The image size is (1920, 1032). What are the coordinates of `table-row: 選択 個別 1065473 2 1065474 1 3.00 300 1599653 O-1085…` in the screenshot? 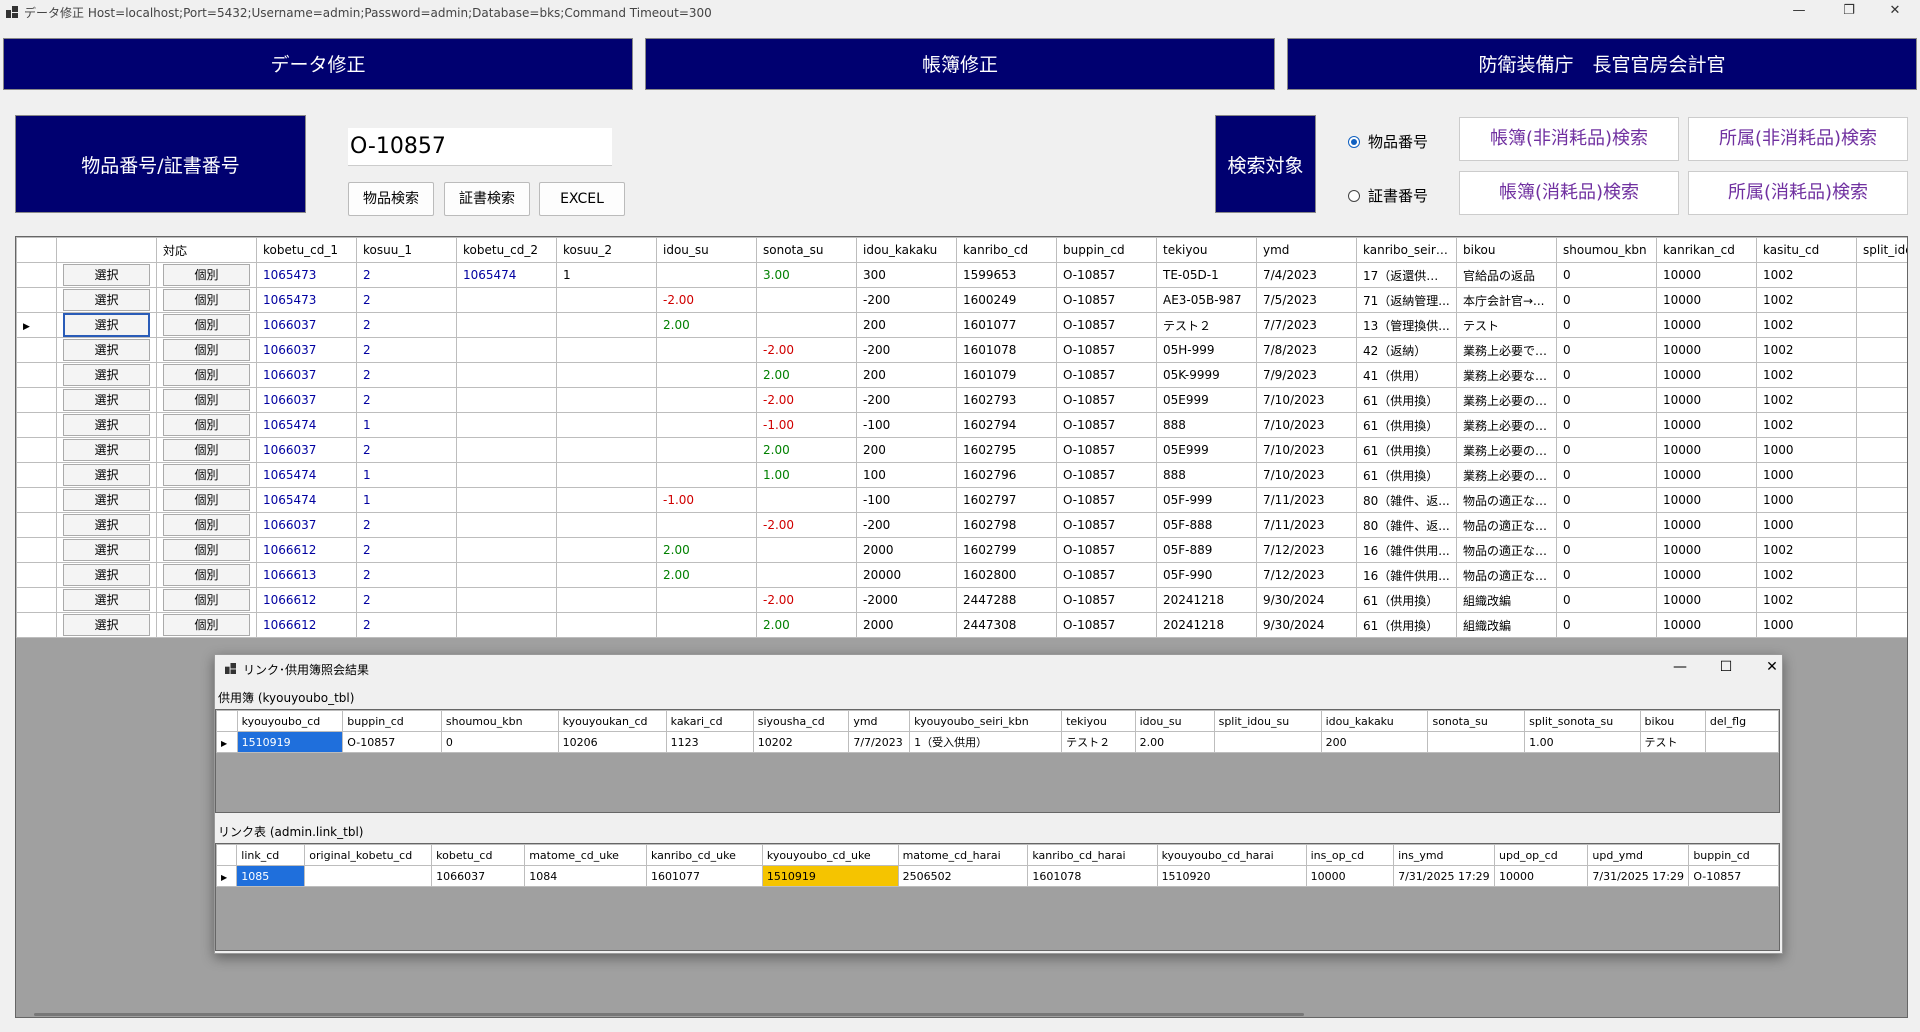 It's located at (961, 275).